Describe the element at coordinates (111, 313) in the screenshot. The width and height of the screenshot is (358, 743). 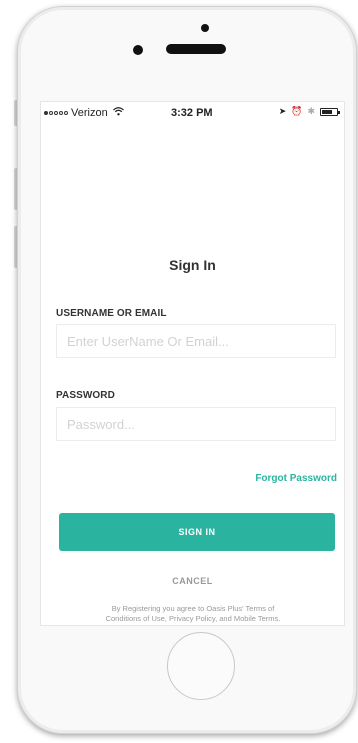
I see `username-label: USERNAME OR EMAIL` at that location.